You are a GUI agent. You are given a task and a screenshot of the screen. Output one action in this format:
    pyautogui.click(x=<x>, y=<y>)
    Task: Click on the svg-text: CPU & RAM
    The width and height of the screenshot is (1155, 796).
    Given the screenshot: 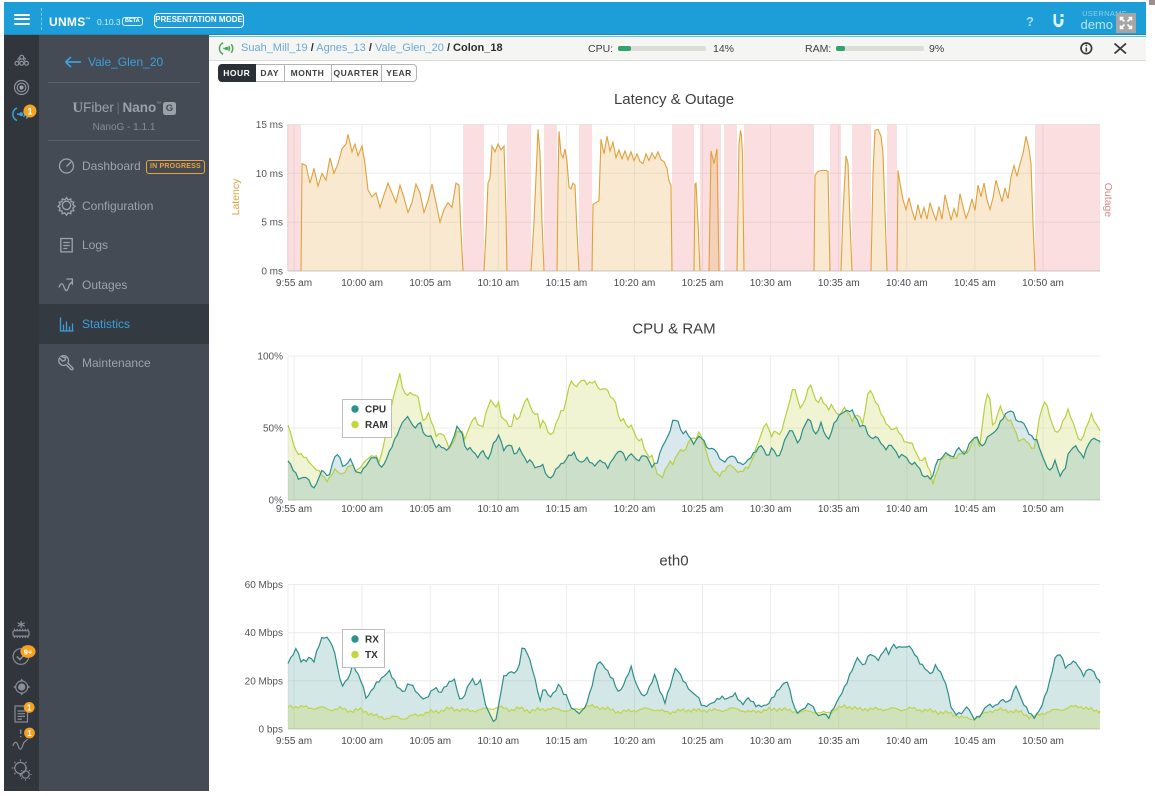 What is the action you would take?
    pyautogui.click(x=673, y=329)
    